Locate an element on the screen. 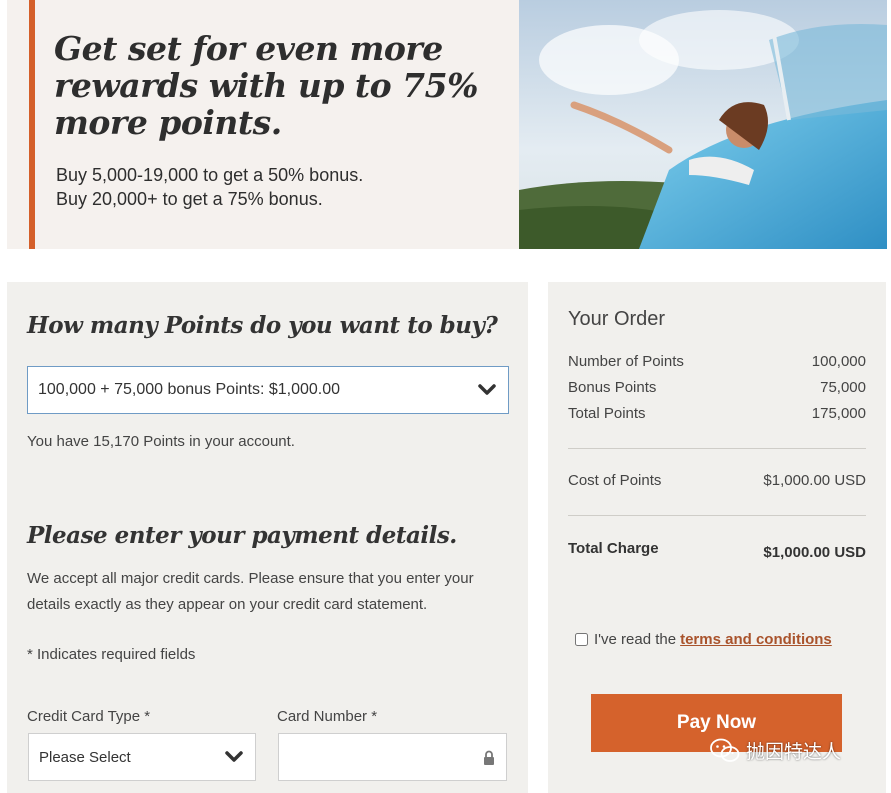 The width and height of the screenshot is (891, 793). order-row-number-of-points: Number of Points 100,000 is located at coordinates (717, 361).